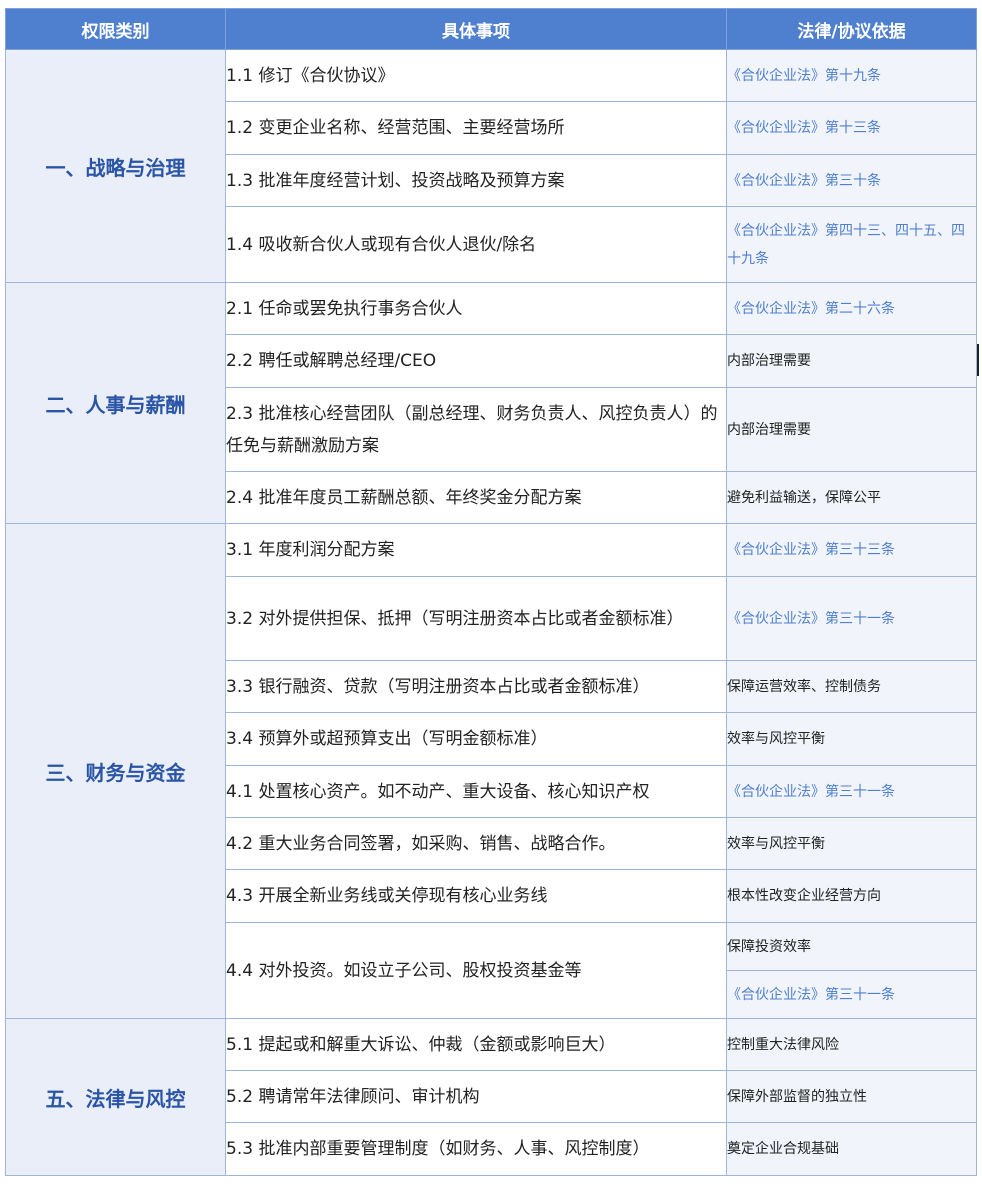 The height and width of the screenshot is (1184, 982). I want to click on basis-cell: 避免利益输送，保障公平, so click(851, 497).